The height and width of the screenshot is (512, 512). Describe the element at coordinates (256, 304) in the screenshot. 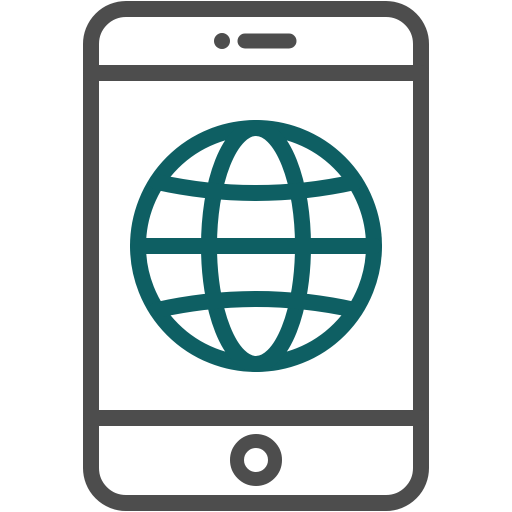

I see `globe-lower-latitude` at that location.